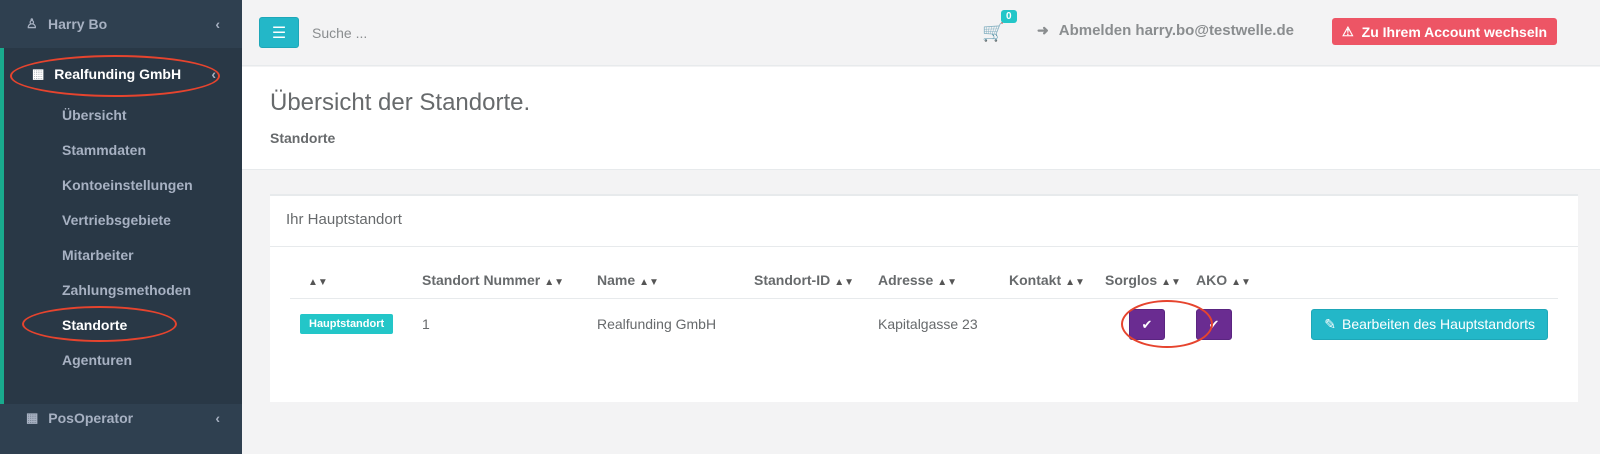  I want to click on column-header-name: Name ▲▼, so click(665, 280).